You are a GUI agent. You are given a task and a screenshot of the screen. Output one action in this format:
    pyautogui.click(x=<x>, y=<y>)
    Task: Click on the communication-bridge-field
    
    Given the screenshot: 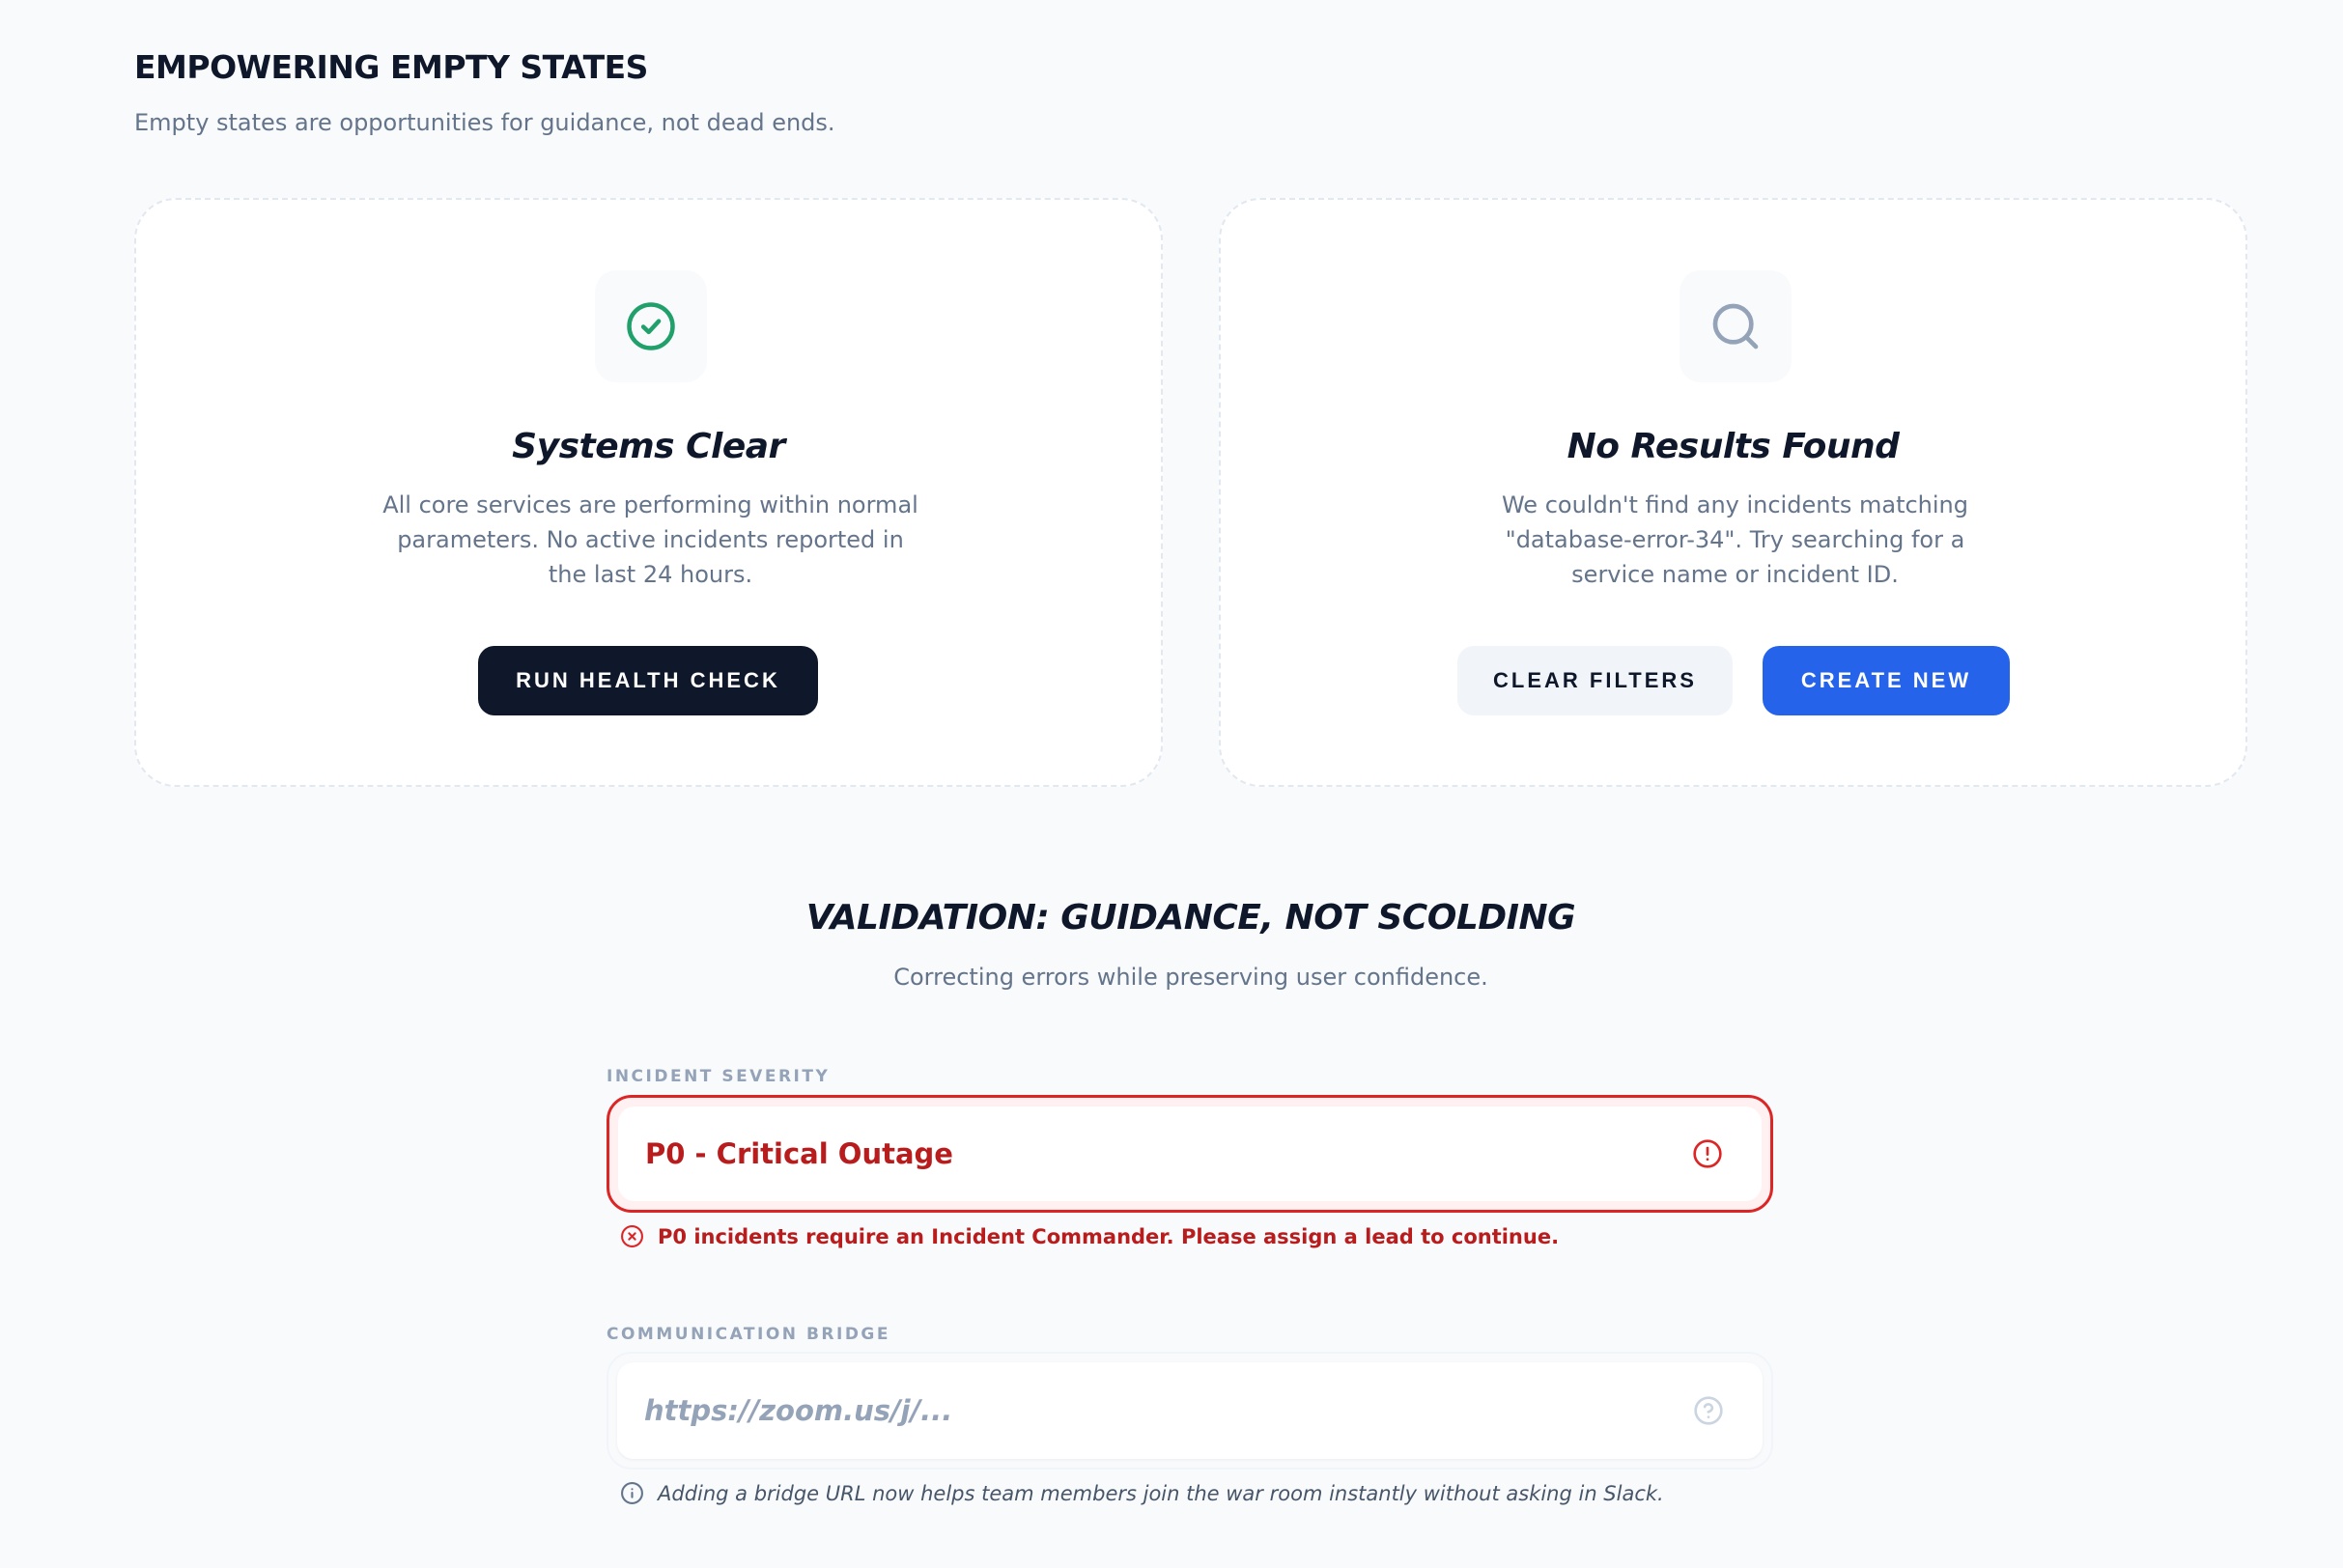 What is the action you would take?
    pyautogui.click(x=1190, y=1411)
    